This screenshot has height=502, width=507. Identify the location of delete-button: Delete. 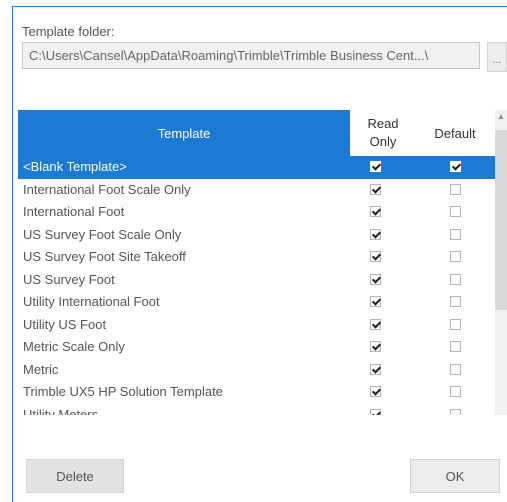
(75, 476).